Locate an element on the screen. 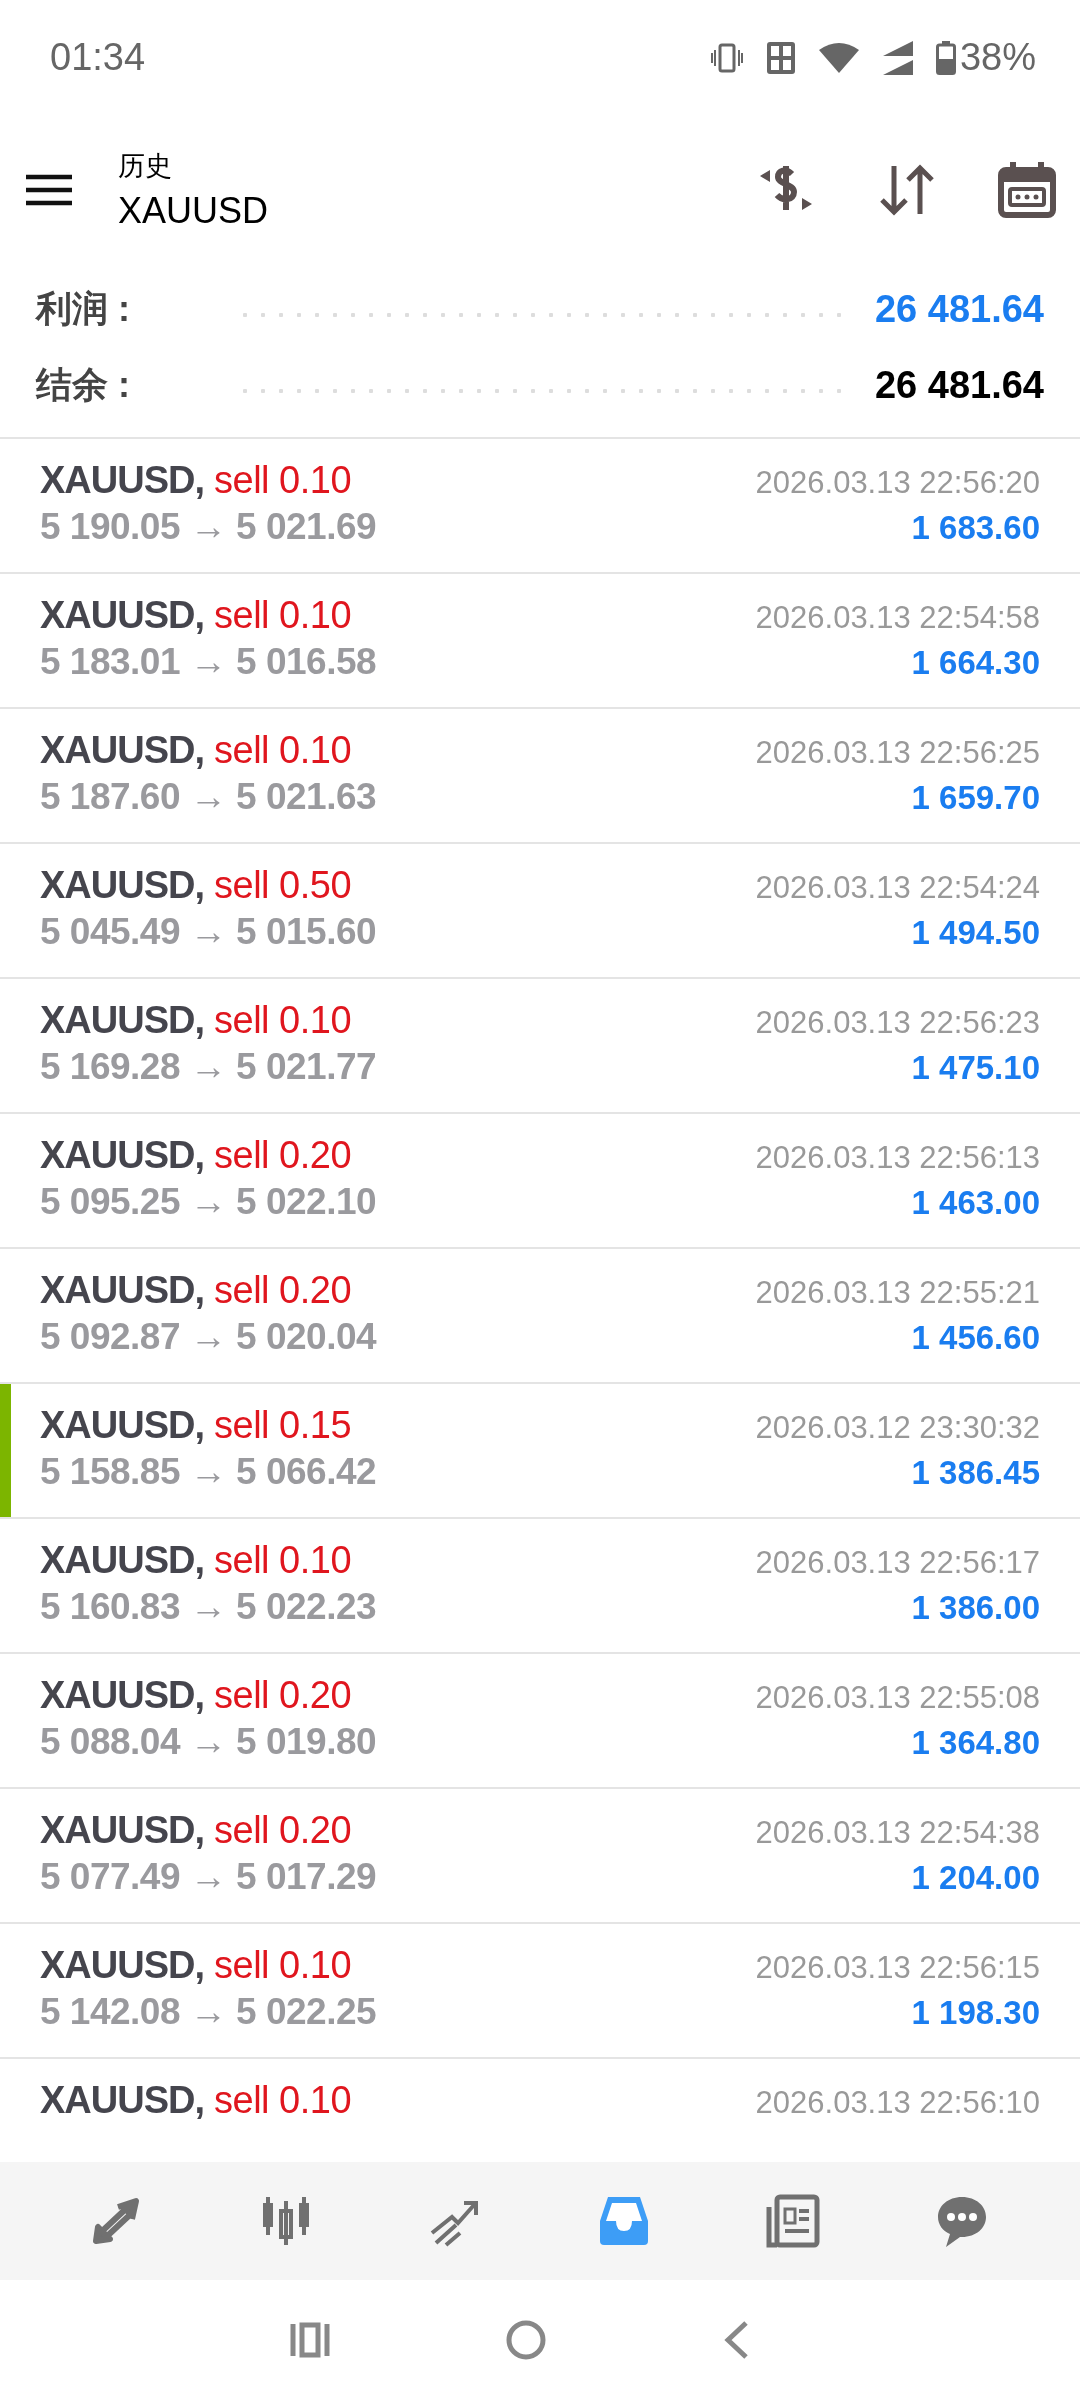 Image resolution: width=1080 pixels, height=2400 pixels. profit-value: 1 204.00 is located at coordinates (975, 1878).